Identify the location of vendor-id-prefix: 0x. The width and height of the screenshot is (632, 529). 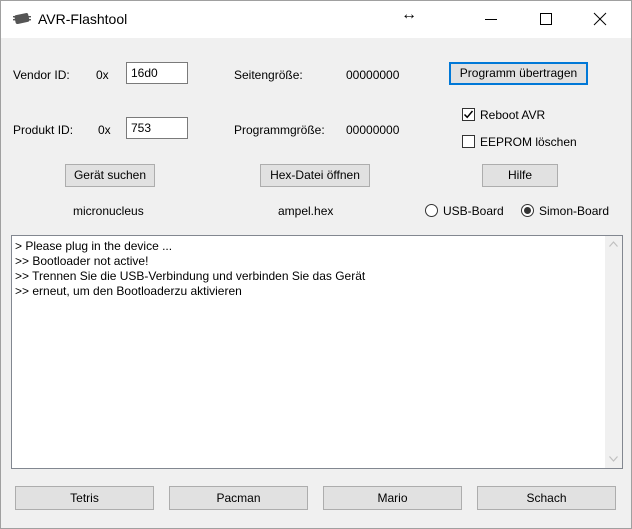
(102, 75).